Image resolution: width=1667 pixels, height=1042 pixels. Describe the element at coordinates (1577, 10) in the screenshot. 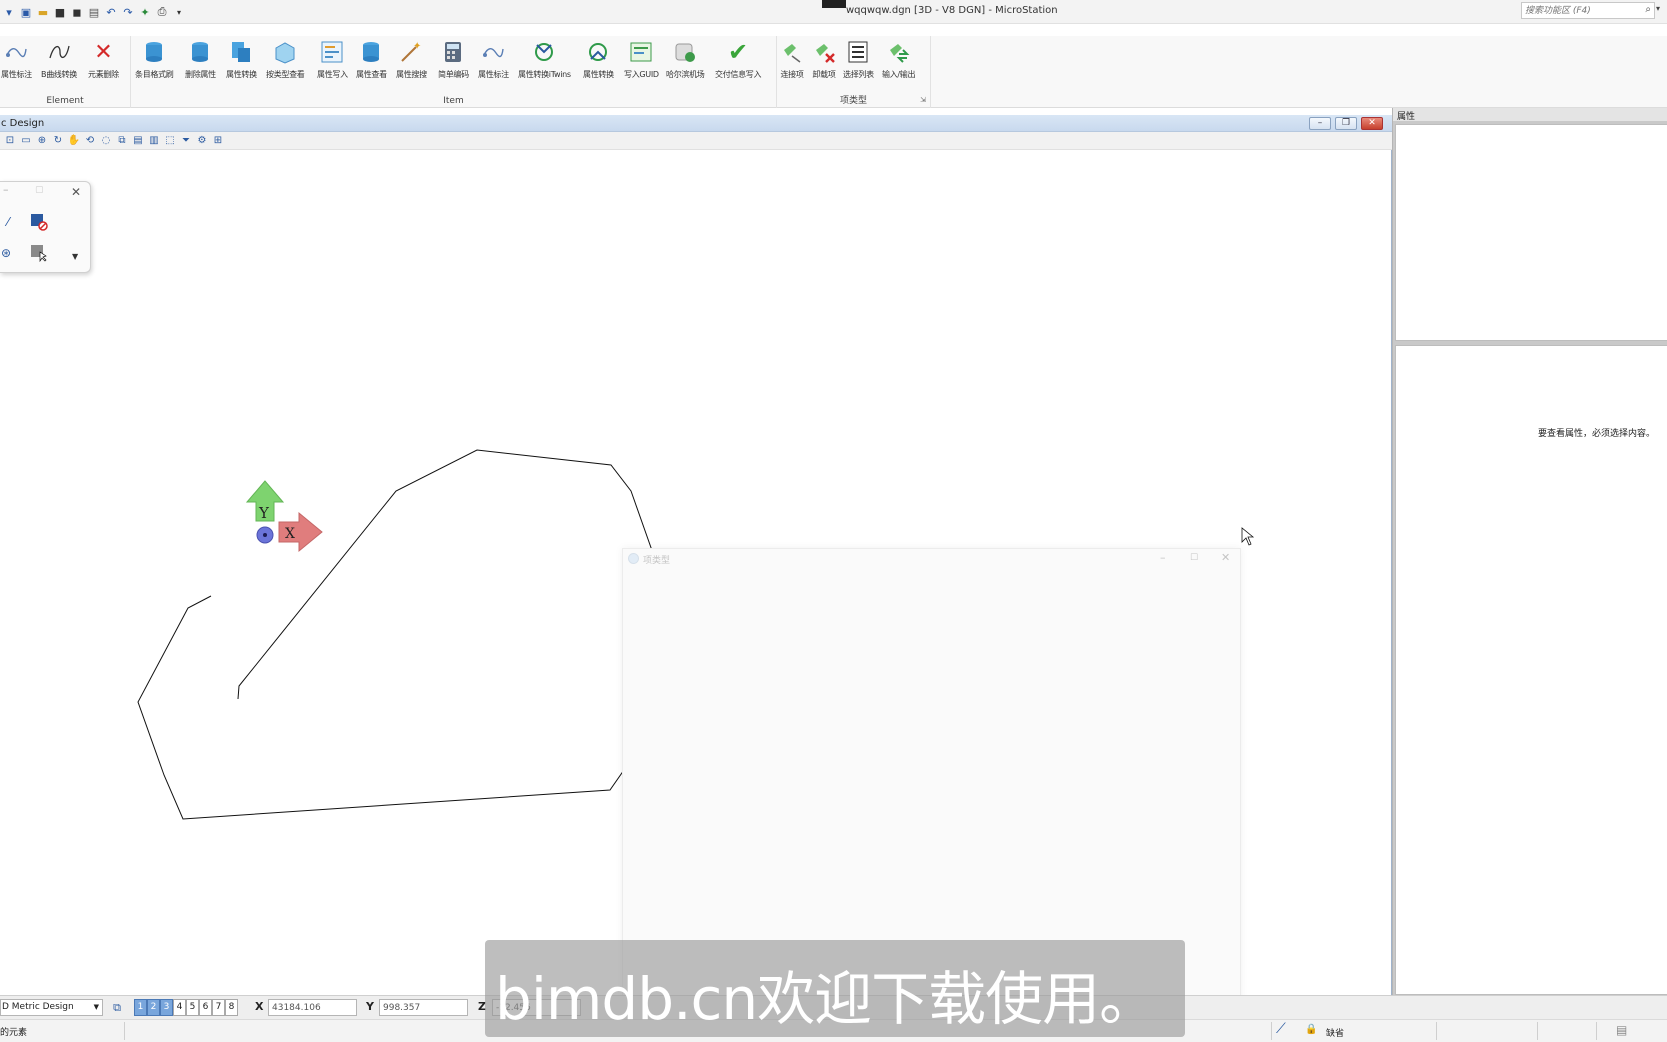

I see `ribbon-search-input` at that location.